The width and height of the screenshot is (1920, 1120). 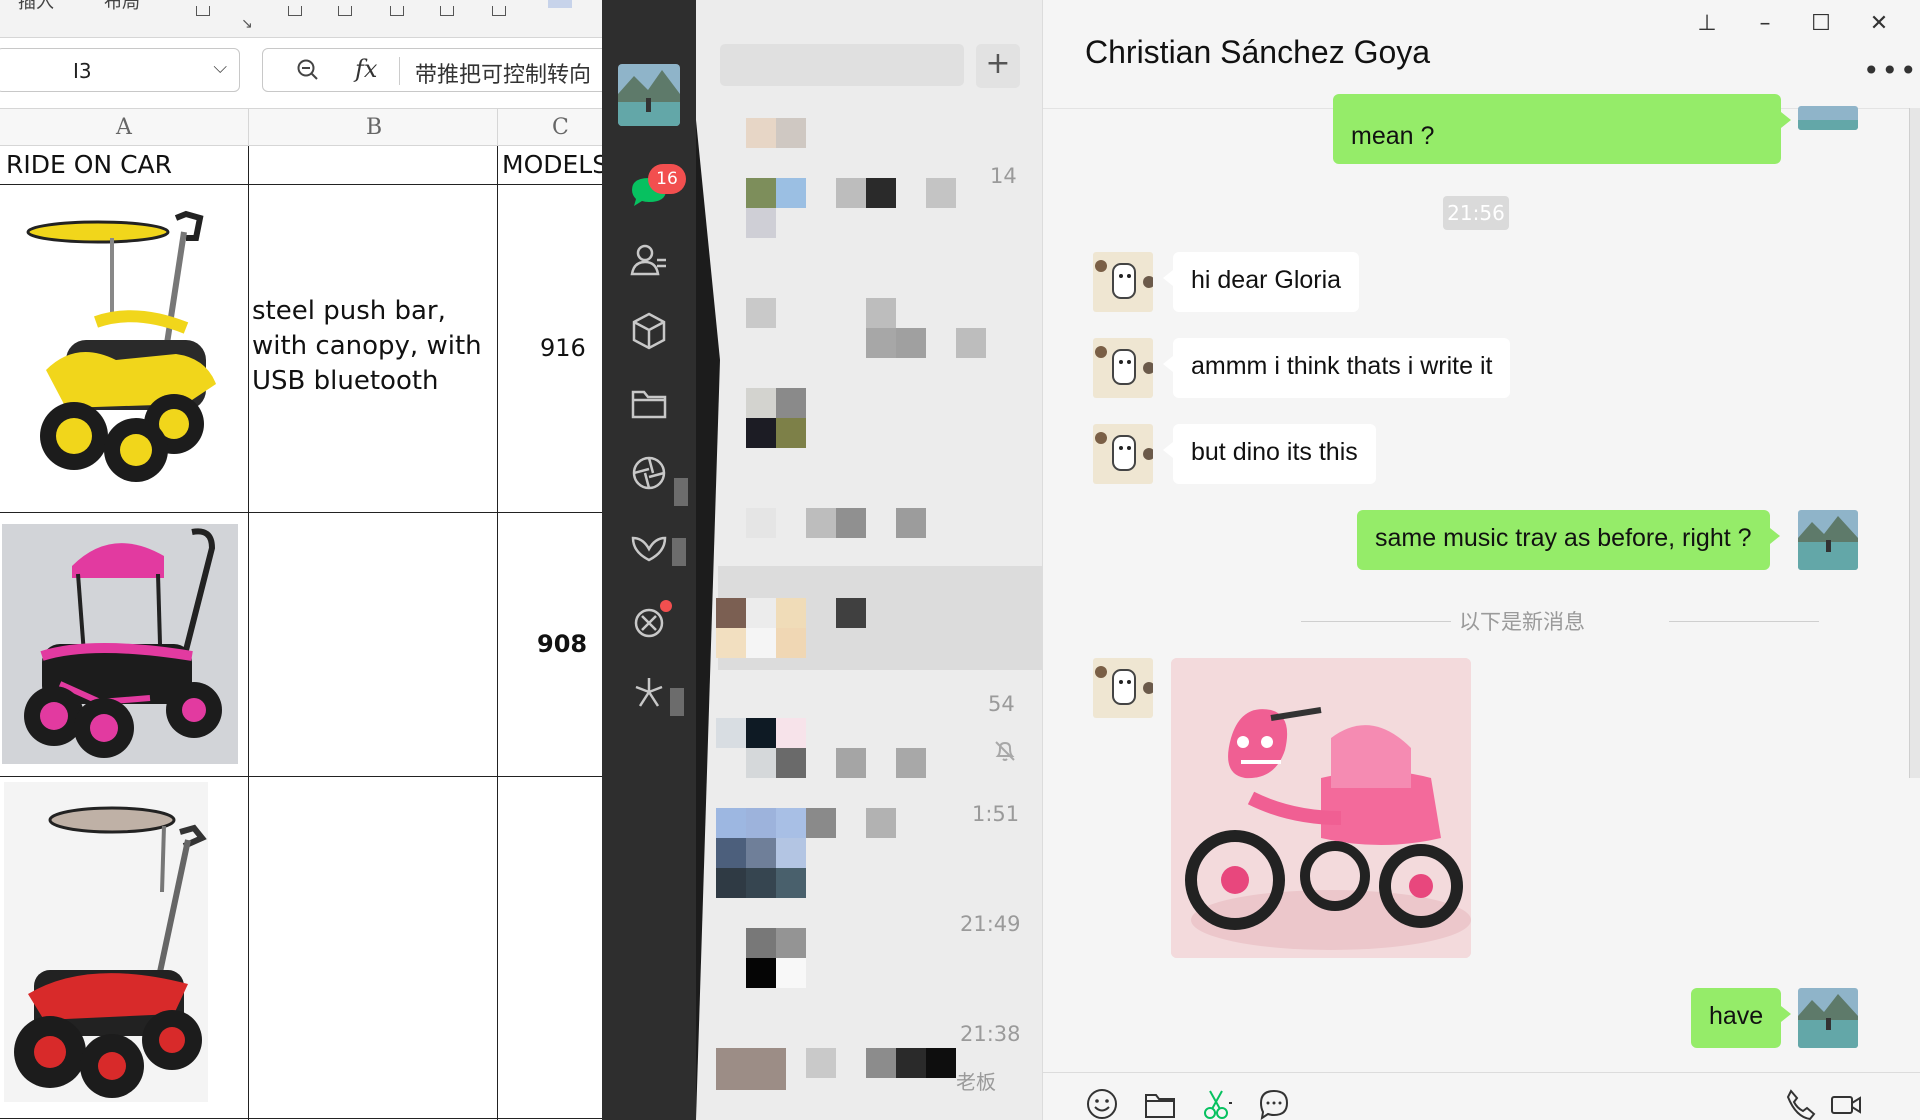 What do you see at coordinates (1218, 1103) in the screenshot?
I see `scissors-icon` at bounding box center [1218, 1103].